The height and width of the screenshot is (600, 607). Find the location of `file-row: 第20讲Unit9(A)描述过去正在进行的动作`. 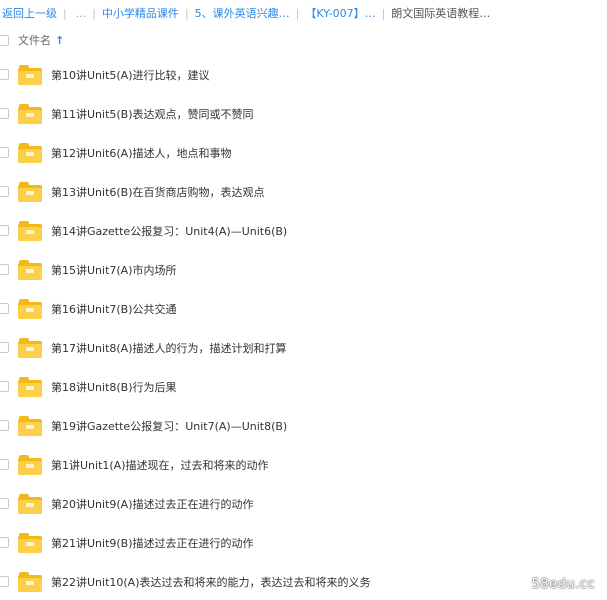

file-row: 第20讲Unit9(A)描述过去正在进行的动作 is located at coordinates (303, 503).